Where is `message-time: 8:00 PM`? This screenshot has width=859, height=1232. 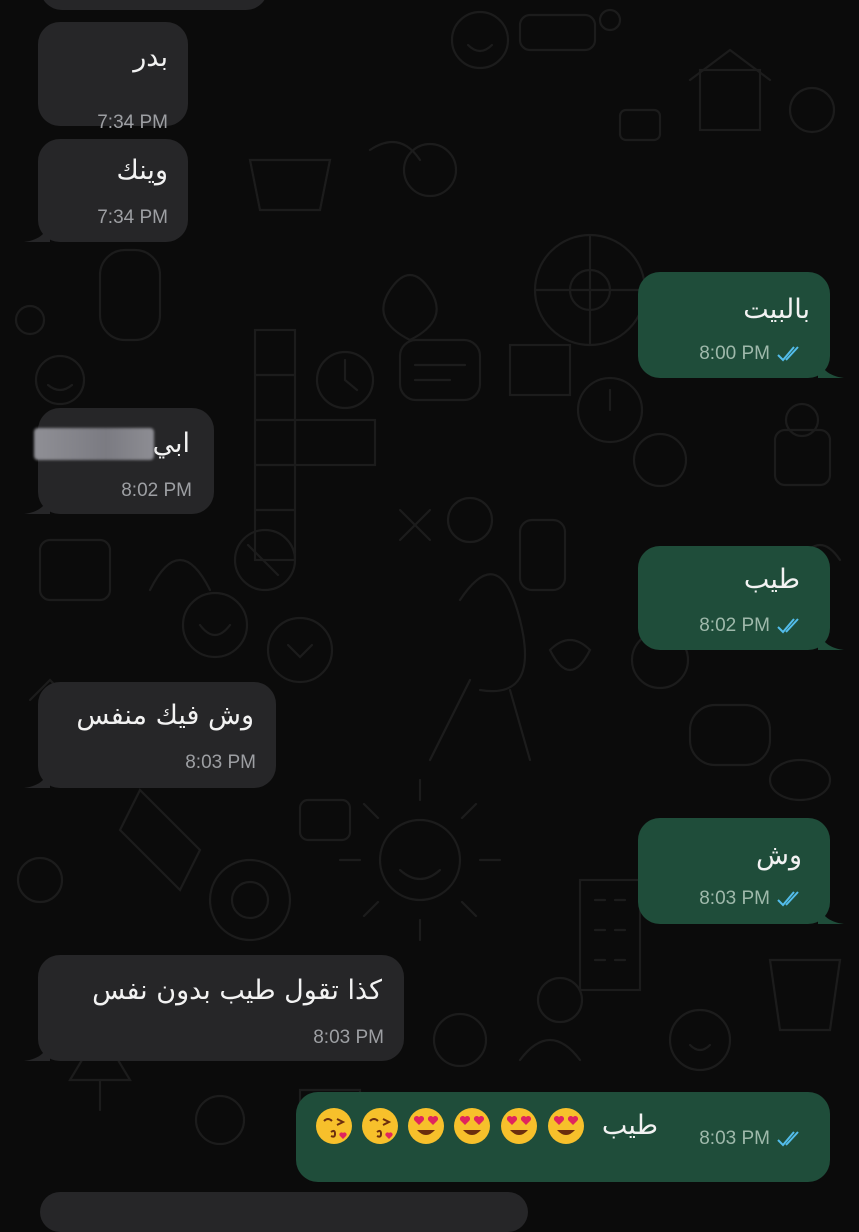 message-time: 8:00 PM is located at coordinates (734, 353).